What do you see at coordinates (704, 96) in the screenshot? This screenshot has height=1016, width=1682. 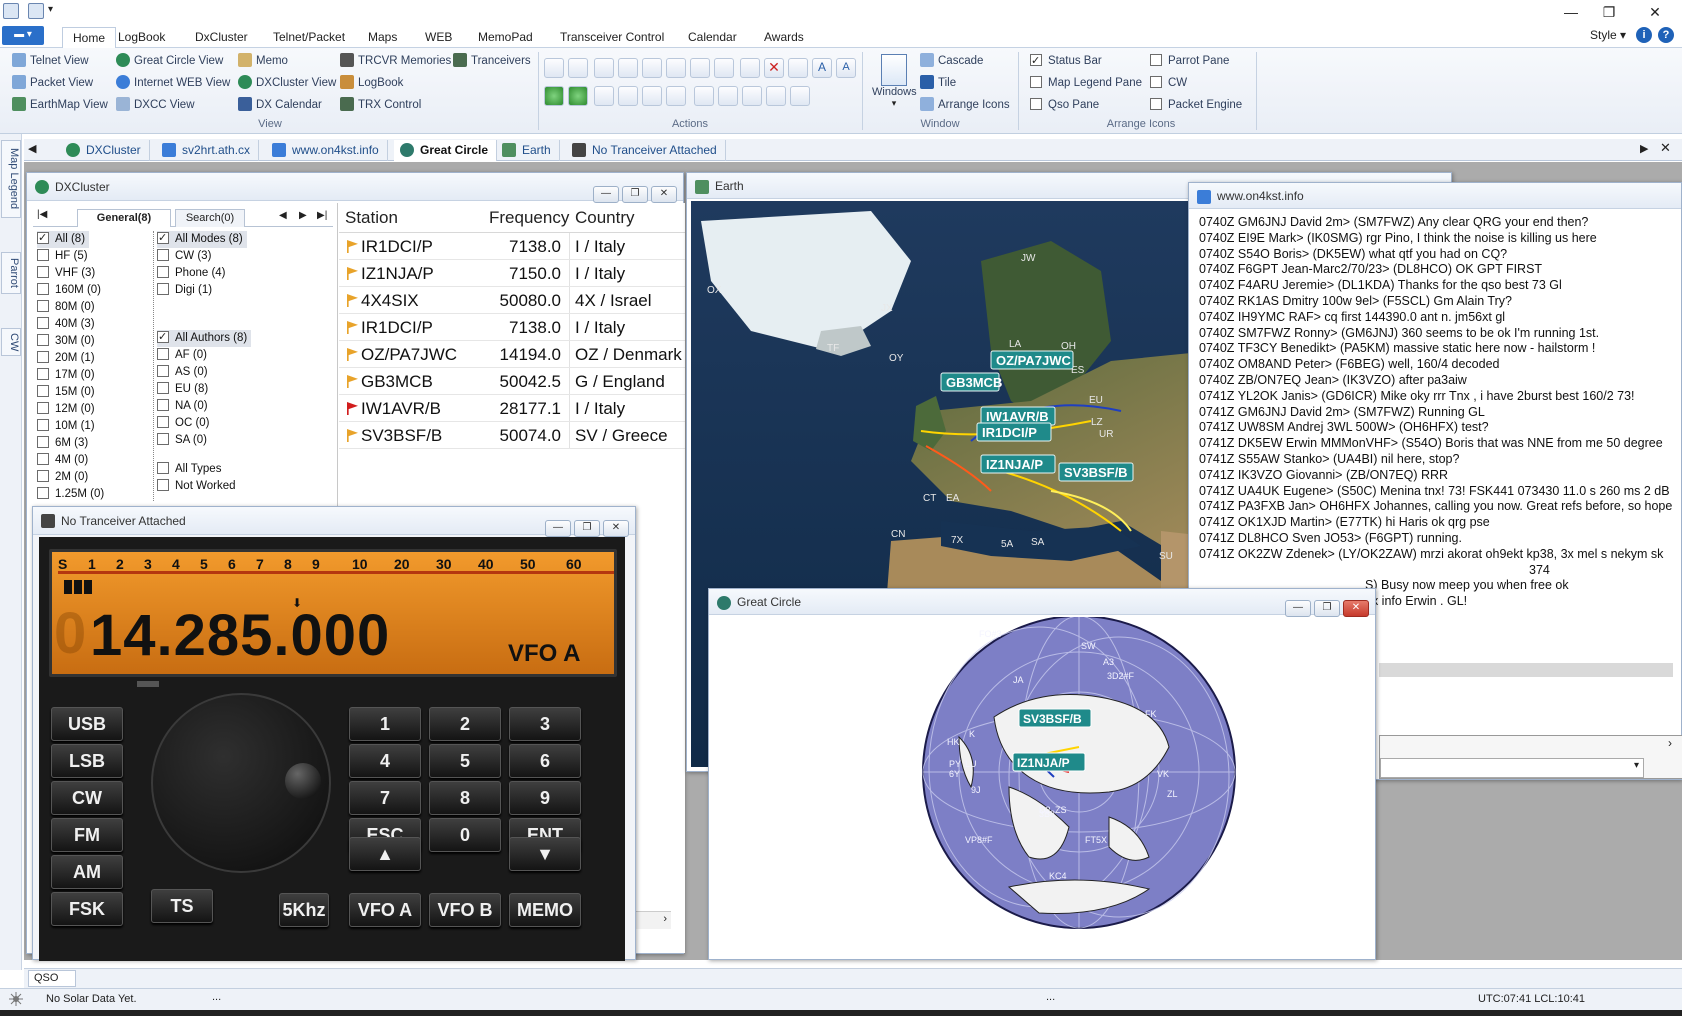 I see `sync-icon` at bounding box center [704, 96].